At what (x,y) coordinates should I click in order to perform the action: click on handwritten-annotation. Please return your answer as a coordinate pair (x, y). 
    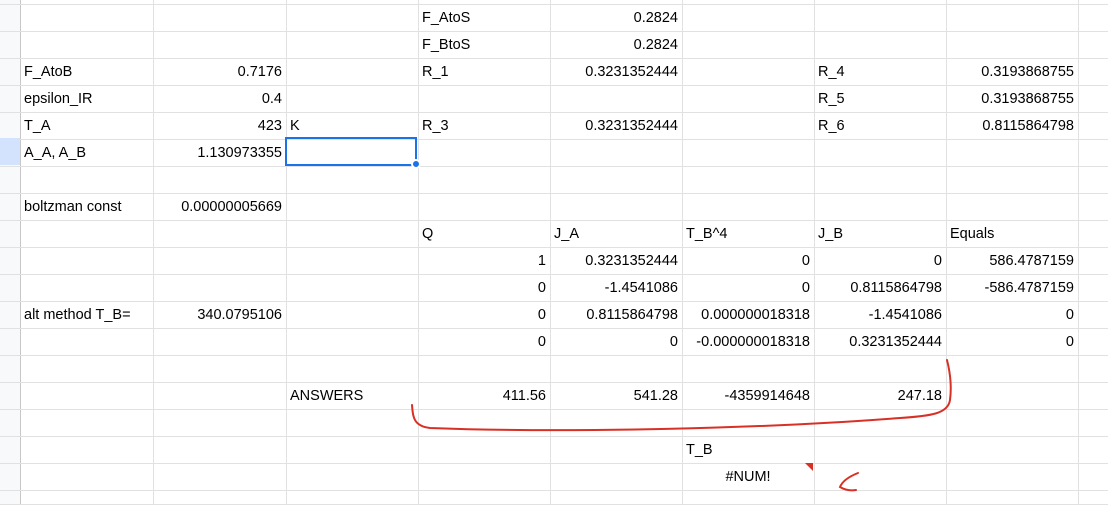
    Looking at the image, I should click on (681, 425).